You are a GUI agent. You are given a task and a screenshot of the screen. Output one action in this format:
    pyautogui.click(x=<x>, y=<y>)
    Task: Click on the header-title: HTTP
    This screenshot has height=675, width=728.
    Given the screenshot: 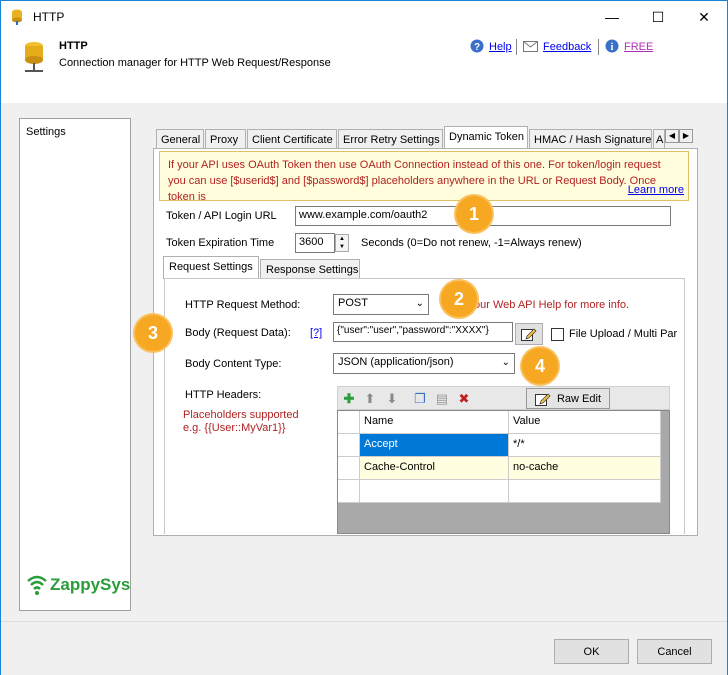 What is the action you would take?
    pyautogui.click(x=73, y=46)
    